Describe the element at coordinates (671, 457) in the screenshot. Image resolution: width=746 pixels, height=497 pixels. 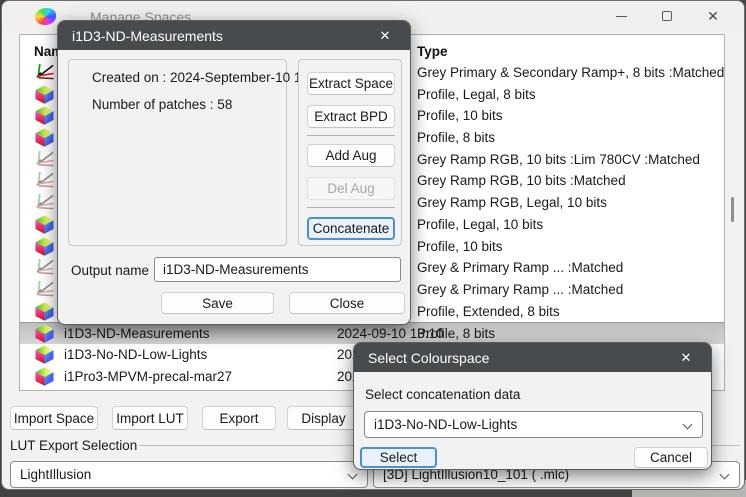
I see `cancel-button: Cancel` at that location.